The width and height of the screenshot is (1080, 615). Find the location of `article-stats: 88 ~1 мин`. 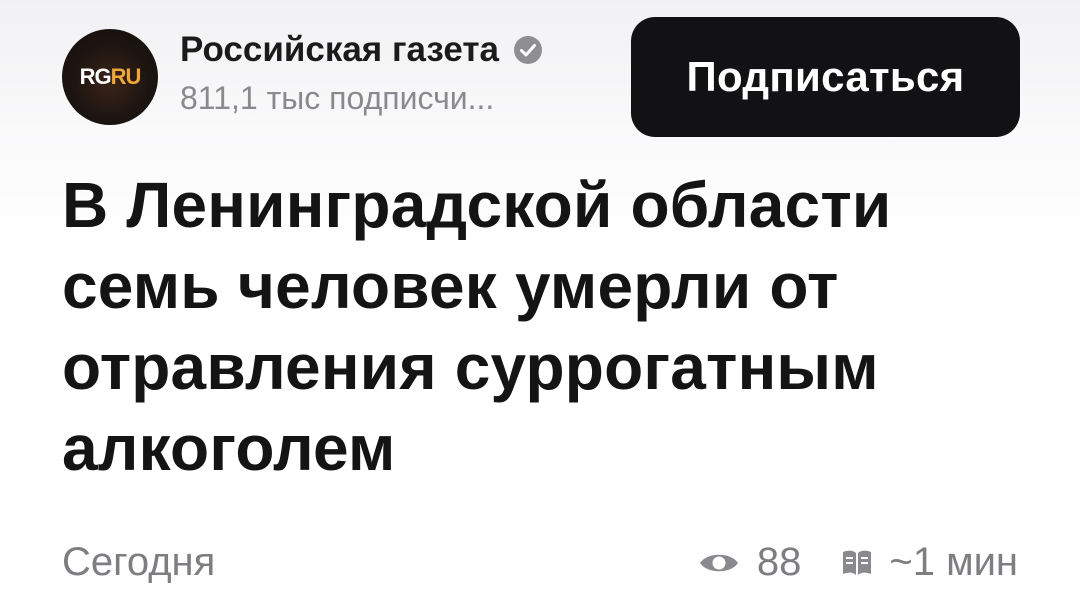

article-stats: 88 ~1 мин is located at coordinates (858, 562).